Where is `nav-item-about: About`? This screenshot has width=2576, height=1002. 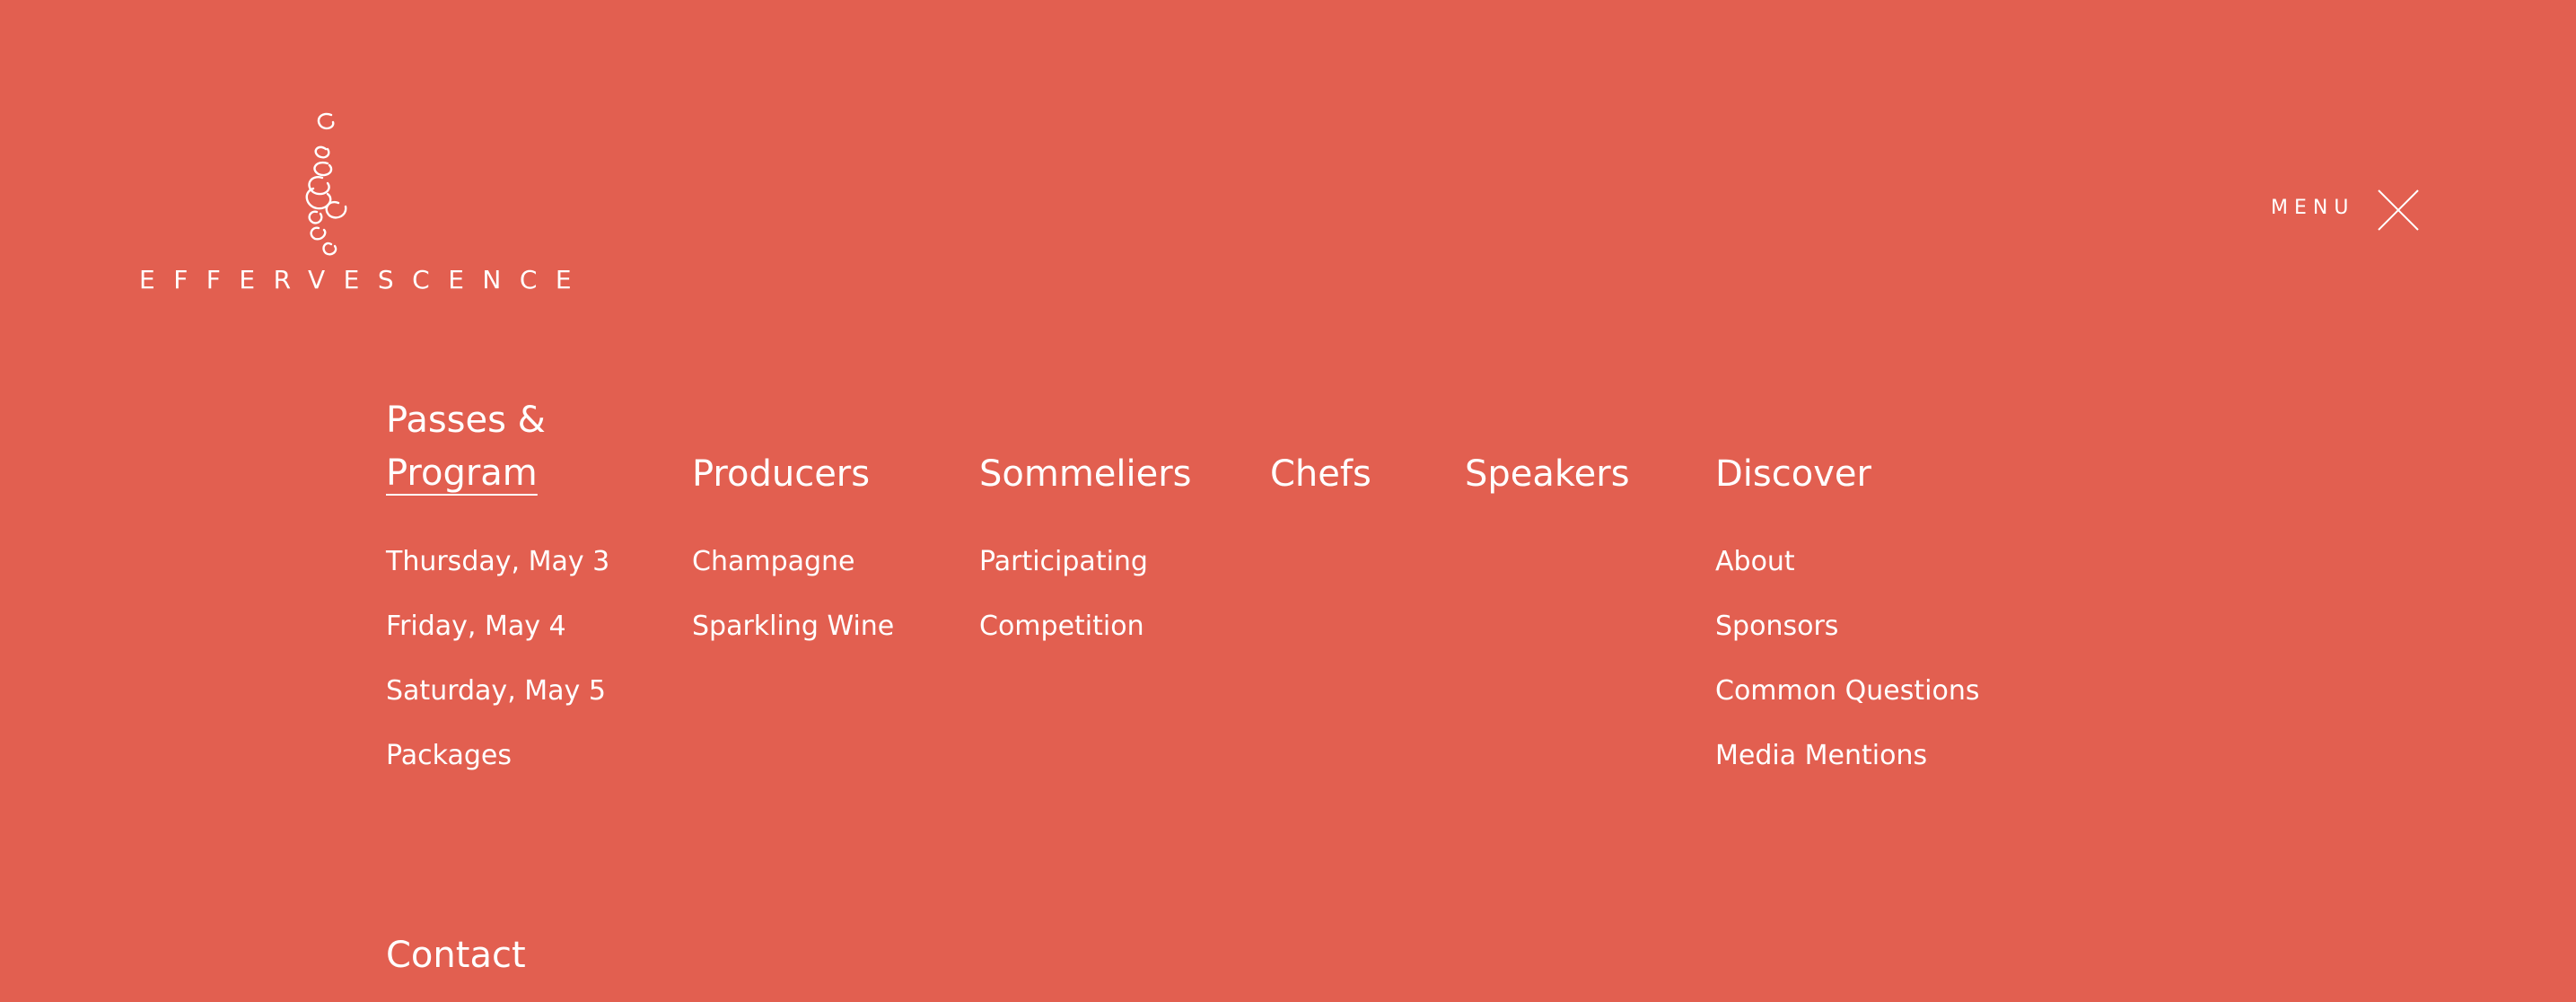
nav-item-about: About is located at coordinates (1755, 562).